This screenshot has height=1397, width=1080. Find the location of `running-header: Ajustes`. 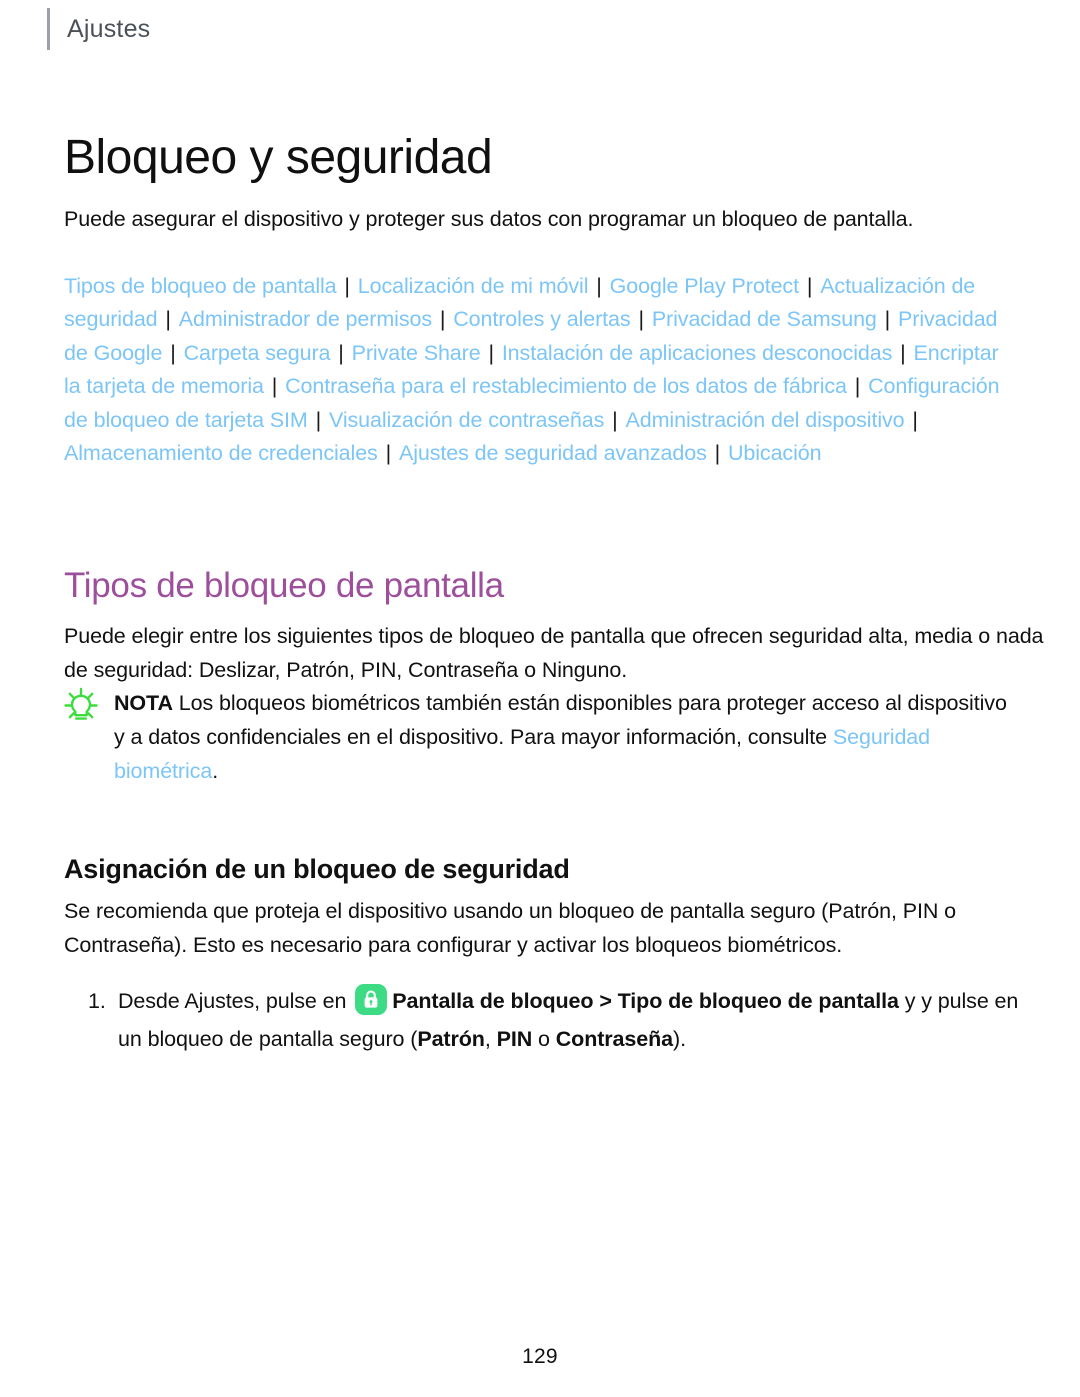

running-header: Ajustes is located at coordinates (98, 29).